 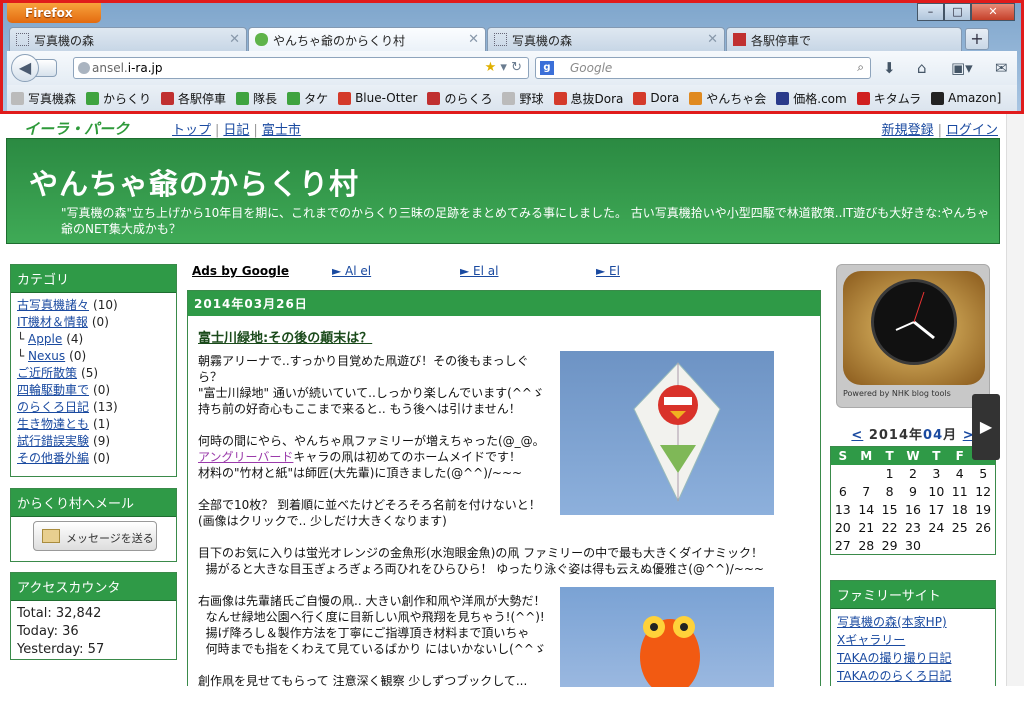 What do you see at coordinates (523, 98) in the screenshot?
I see `bookmark-item: 野球` at bounding box center [523, 98].